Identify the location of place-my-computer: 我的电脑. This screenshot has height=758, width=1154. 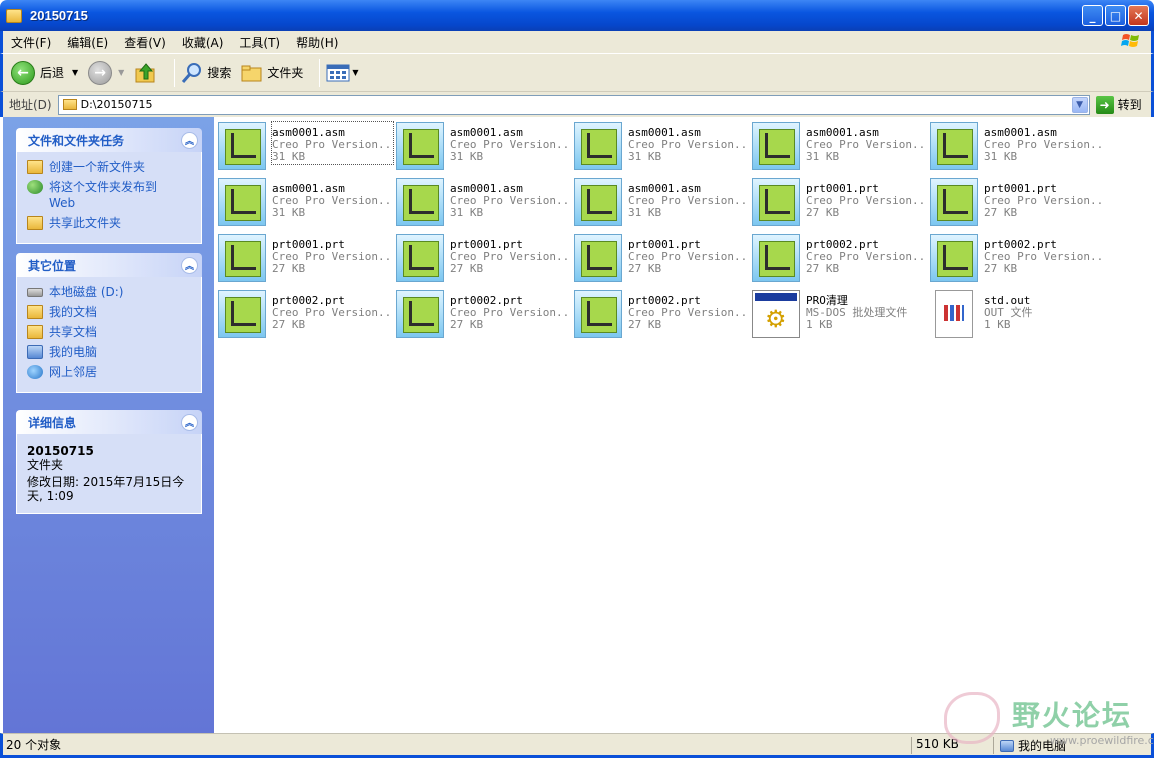
(110, 352).